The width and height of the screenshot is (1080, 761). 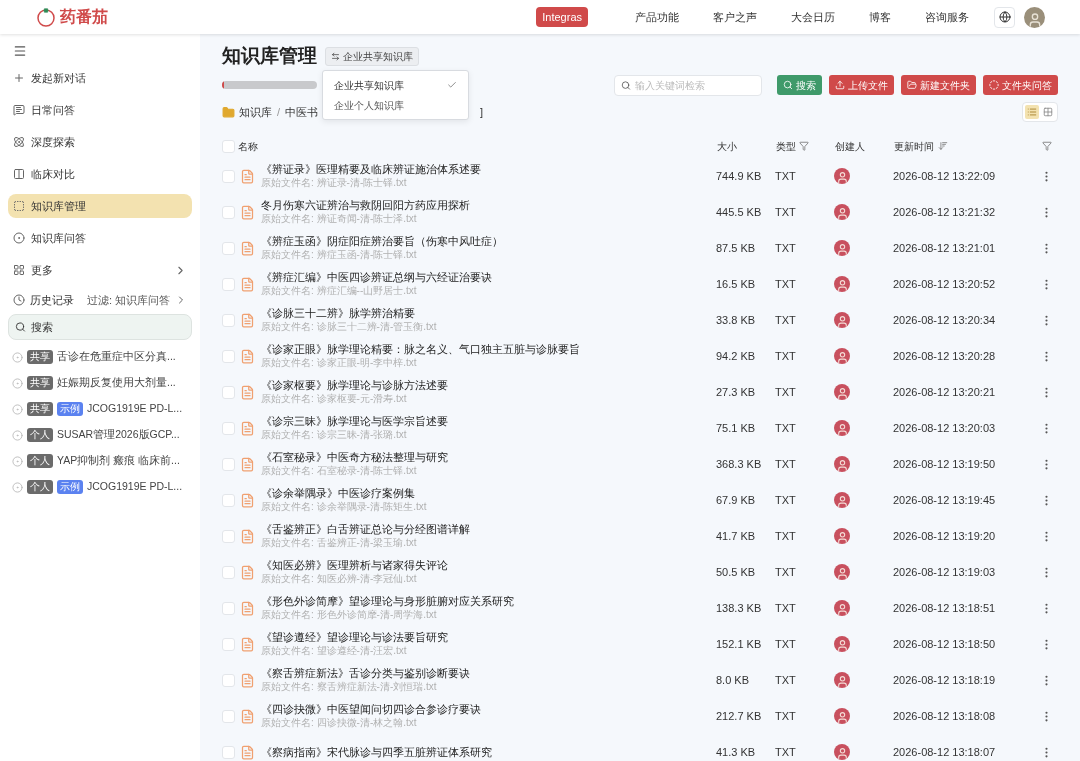 I want to click on file-name: 《诊宗三昧》脉学理论与医学宗旨述要, so click(x=488, y=421).